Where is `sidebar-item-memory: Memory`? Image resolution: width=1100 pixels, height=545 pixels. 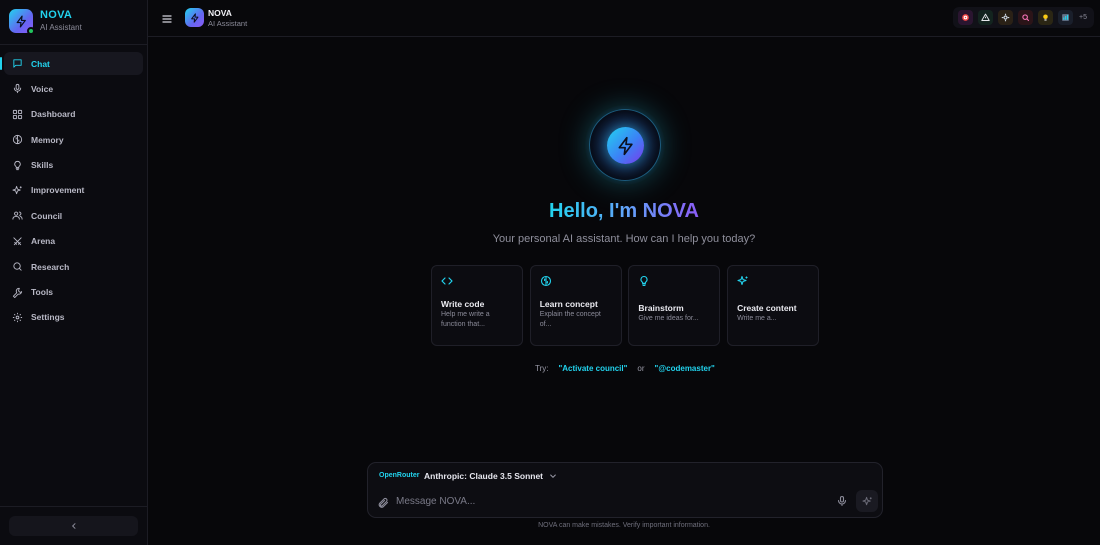 sidebar-item-memory: Memory is located at coordinates (73, 139).